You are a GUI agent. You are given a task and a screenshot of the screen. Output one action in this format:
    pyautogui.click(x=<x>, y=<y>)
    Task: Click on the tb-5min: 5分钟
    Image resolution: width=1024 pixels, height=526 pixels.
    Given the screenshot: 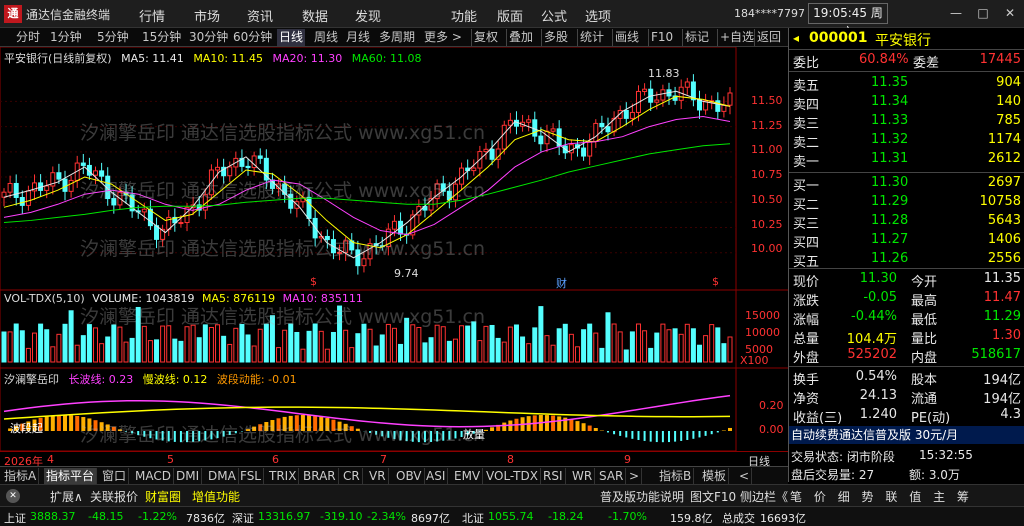 What is the action you would take?
    pyautogui.click(x=113, y=37)
    